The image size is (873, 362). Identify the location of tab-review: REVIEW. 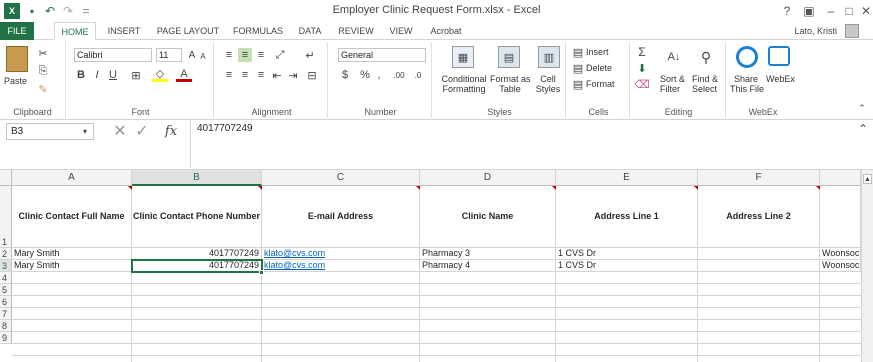
(356, 31).